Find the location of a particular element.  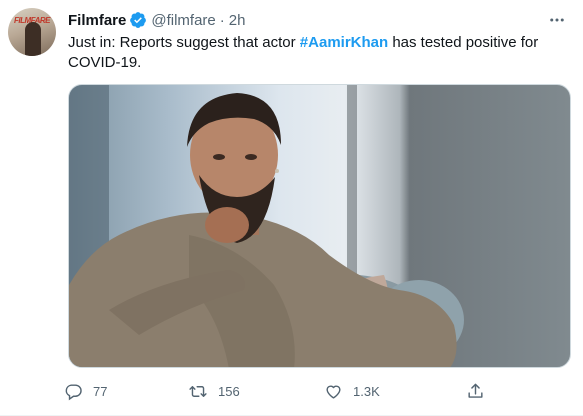

share-button is located at coordinates (475, 391).